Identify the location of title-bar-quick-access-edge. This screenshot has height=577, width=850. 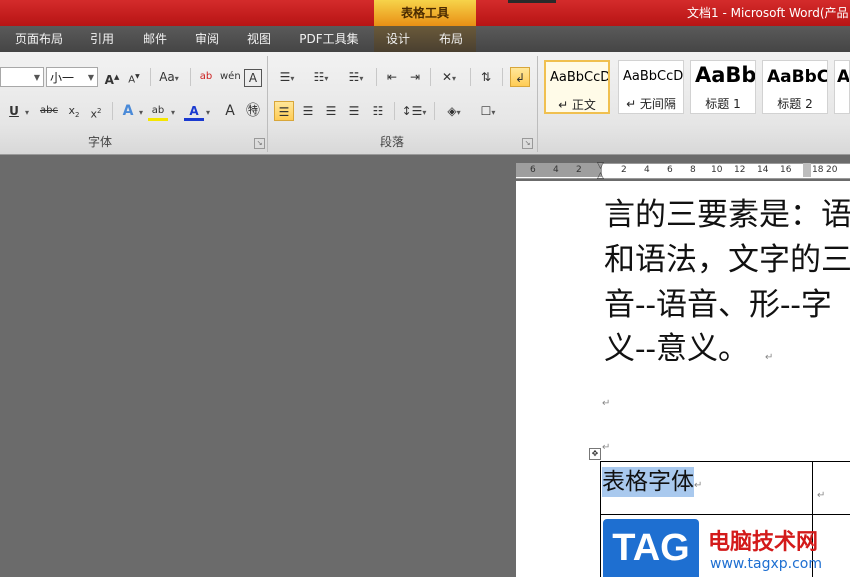
(532, 1).